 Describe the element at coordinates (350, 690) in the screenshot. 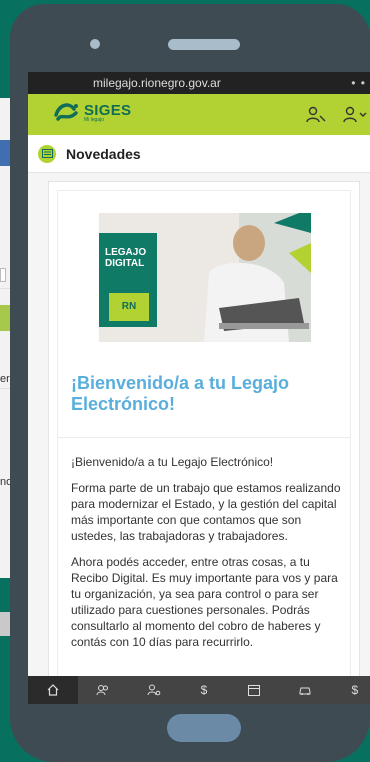

I see `nav-dollar-2: $` at that location.